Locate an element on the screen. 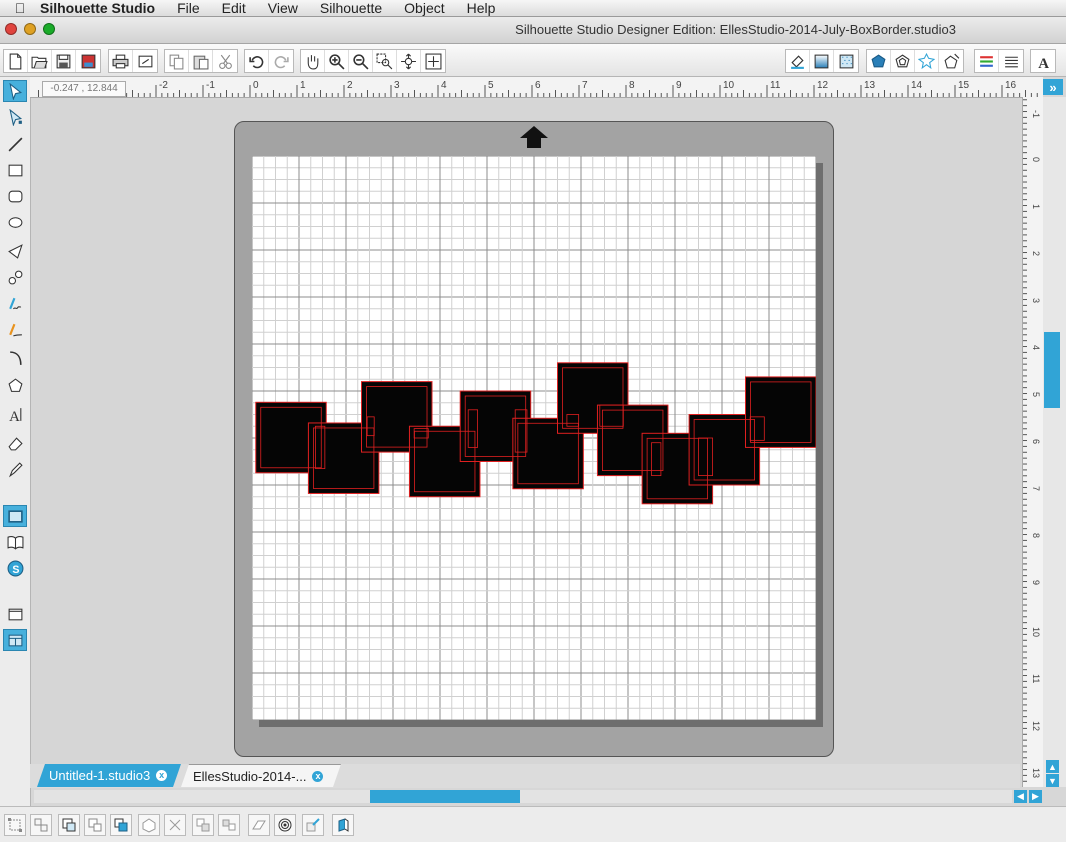 Image resolution: width=1066 pixels, height=842 pixels. ruler-number: 16 is located at coordinates (1011, 85).